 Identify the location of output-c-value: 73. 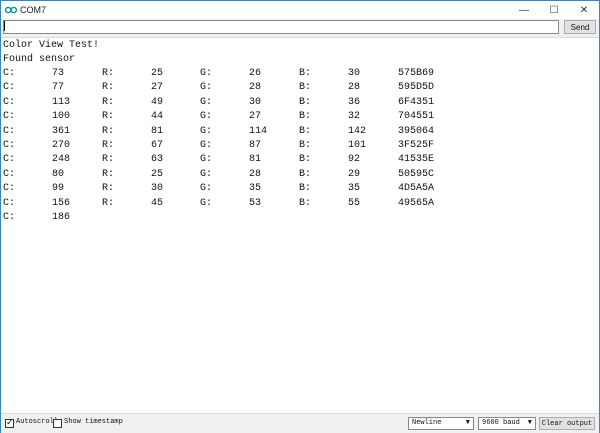
(58, 73).